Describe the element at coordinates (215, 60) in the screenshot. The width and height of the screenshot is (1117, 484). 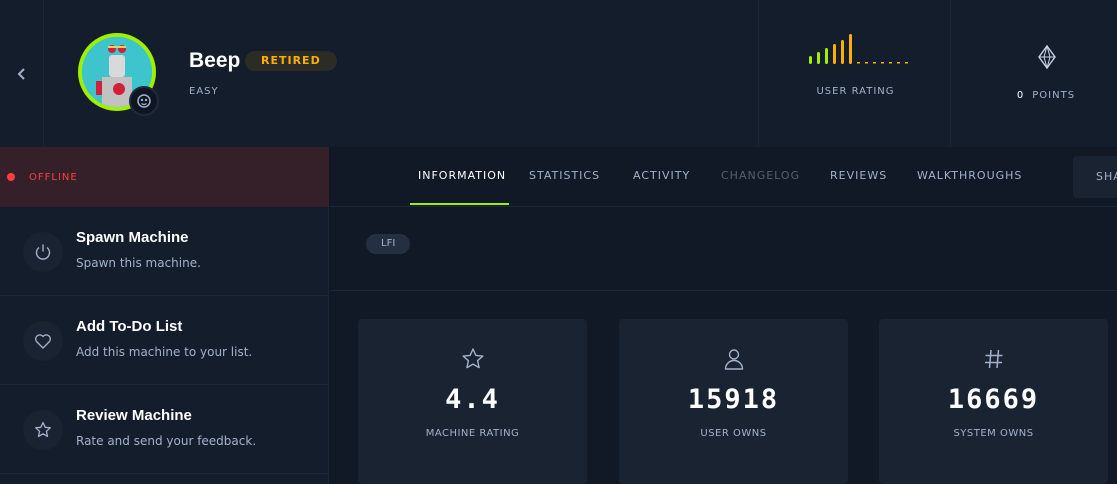
I see `machine-name: Beep` at that location.